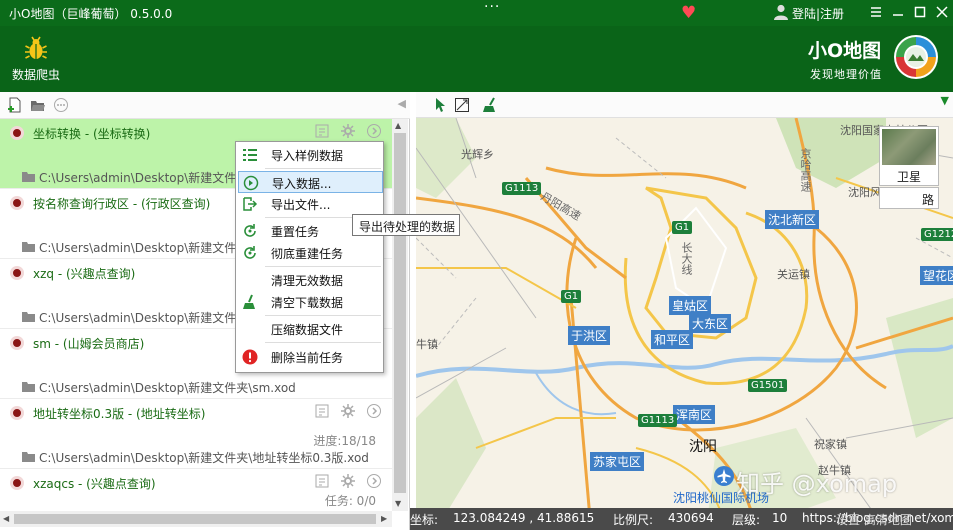 Image resolution: width=953 pixels, height=530 pixels. I want to click on close-icon, so click(942, 12).